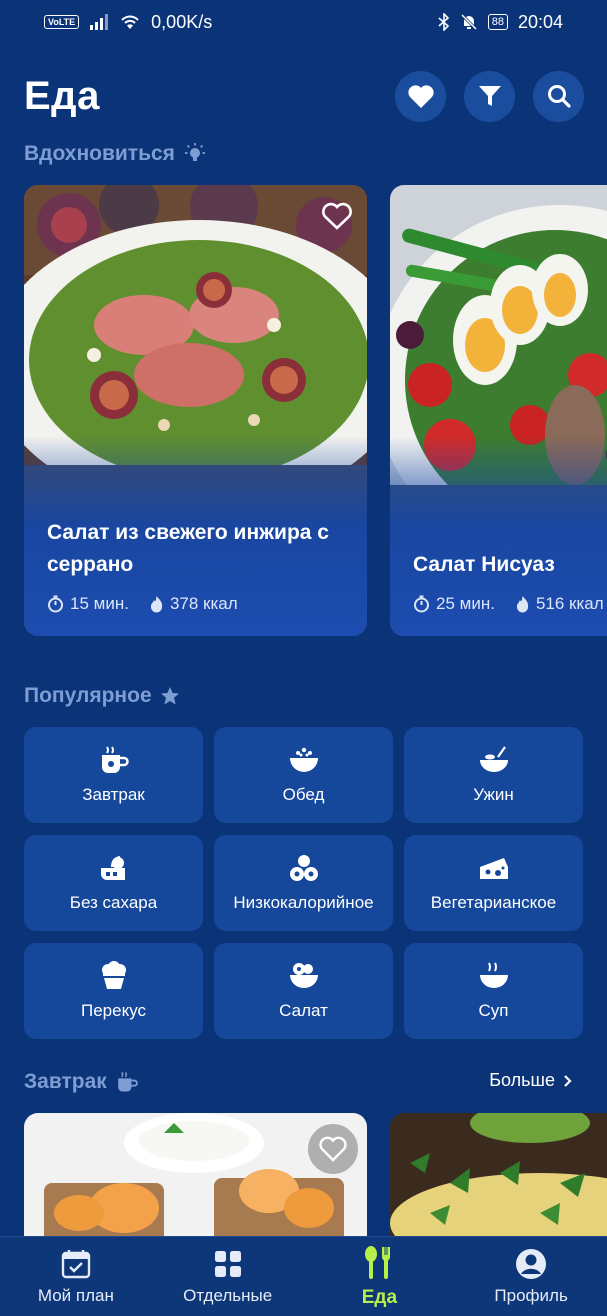 The width and height of the screenshot is (607, 1316). I want to click on nav-my-plan: Мой план, so click(76, 1277).